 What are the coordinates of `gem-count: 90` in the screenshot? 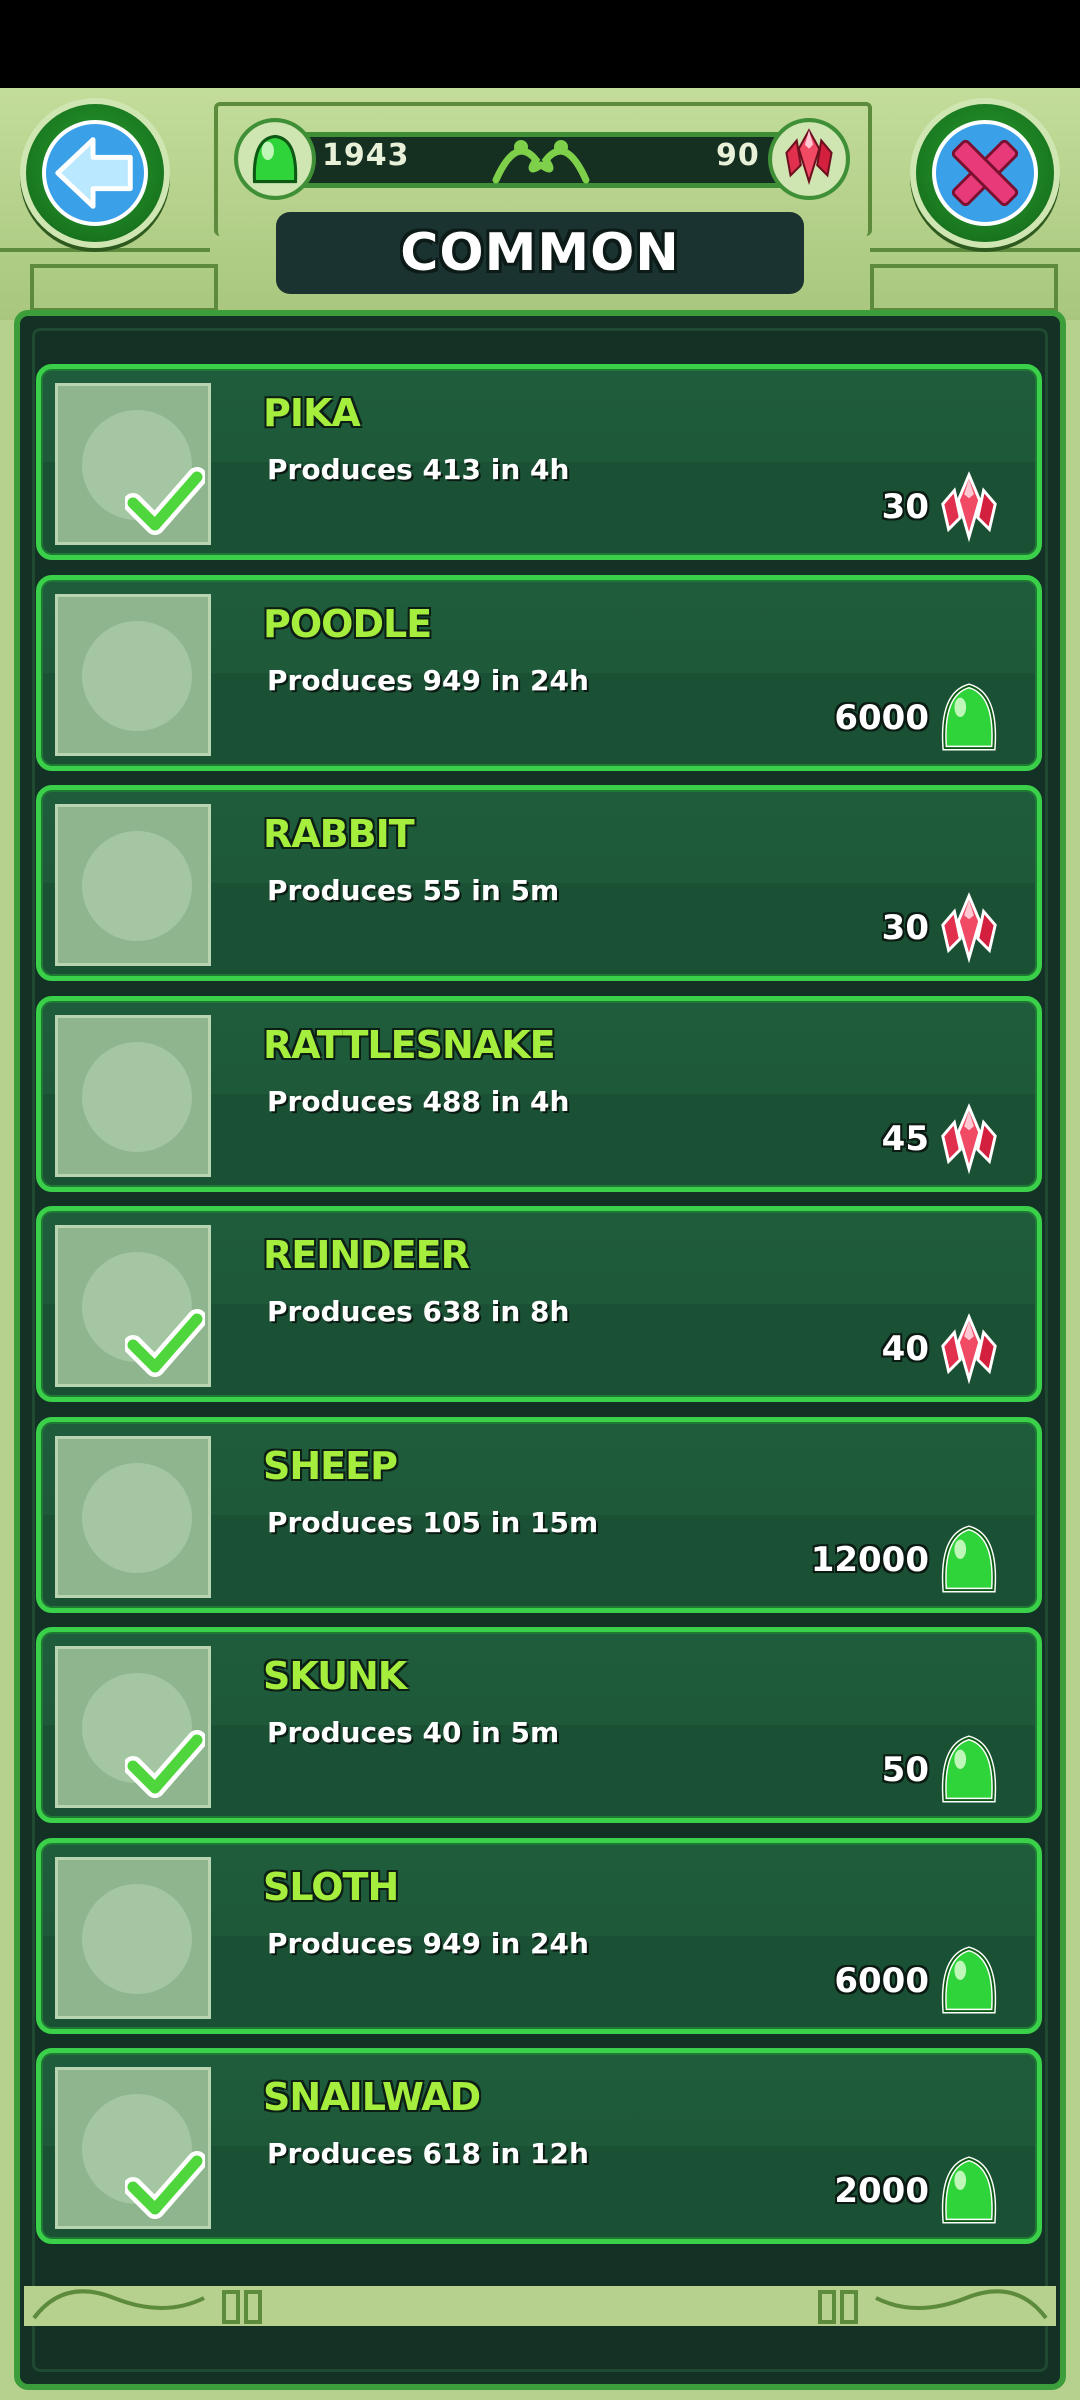 It's located at (738, 155).